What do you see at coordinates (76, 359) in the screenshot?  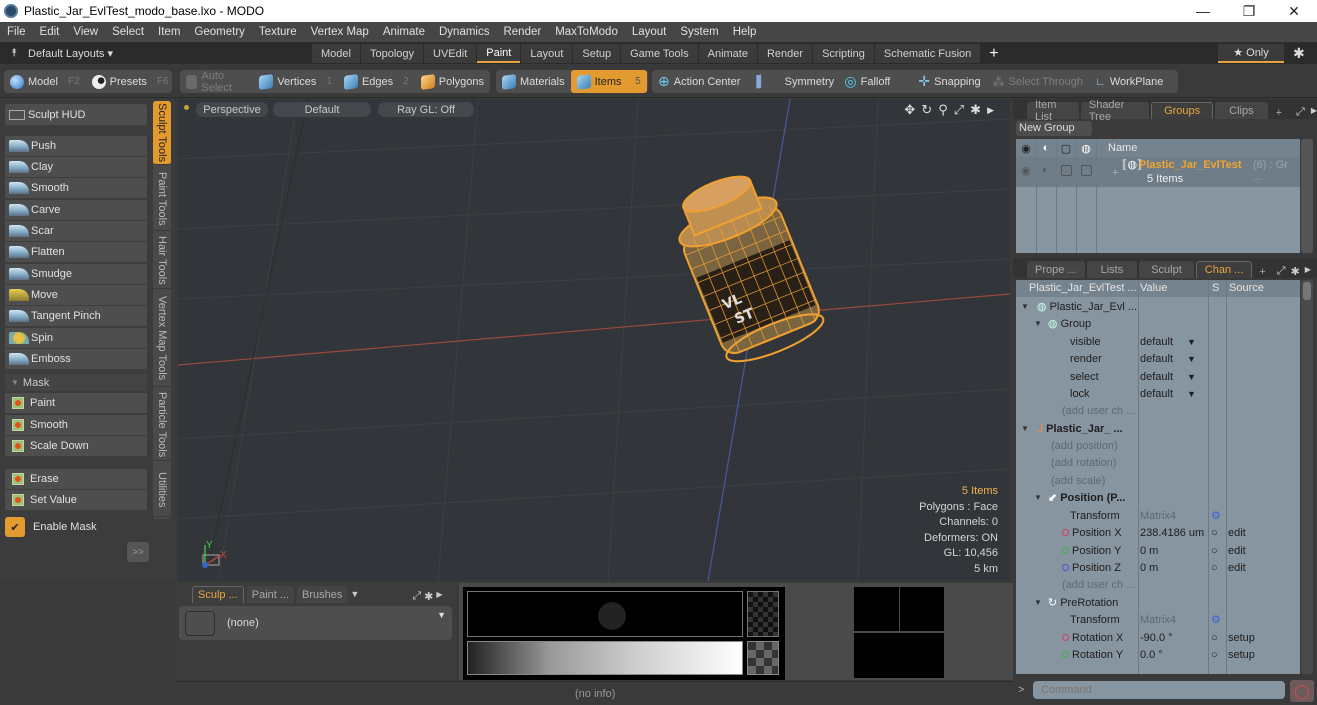 I see `tool-emboss: Emboss` at bounding box center [76, 359].